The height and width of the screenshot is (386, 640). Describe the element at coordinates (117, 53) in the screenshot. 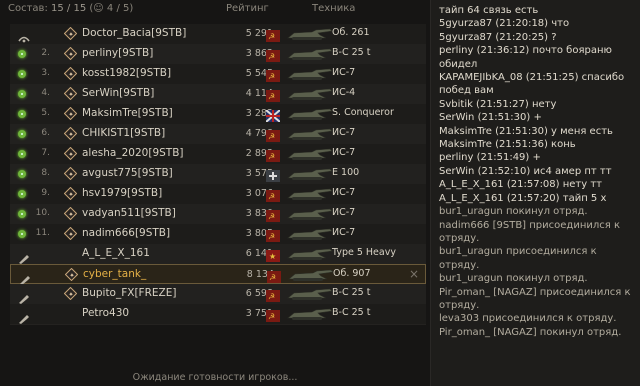

I see `player-name: perliny[9STB]` at that location.